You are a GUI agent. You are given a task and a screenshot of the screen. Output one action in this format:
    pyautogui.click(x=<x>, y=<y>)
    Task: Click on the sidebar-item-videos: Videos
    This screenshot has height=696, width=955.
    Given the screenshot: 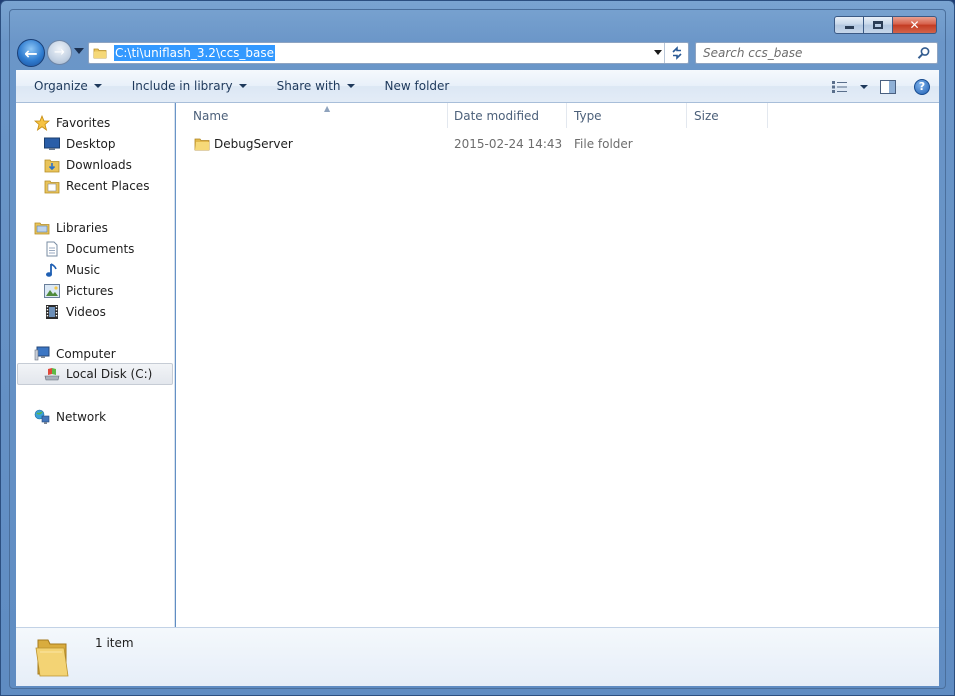 What is the action you would take?
    pyautogui.click(x=75, y=312)
    